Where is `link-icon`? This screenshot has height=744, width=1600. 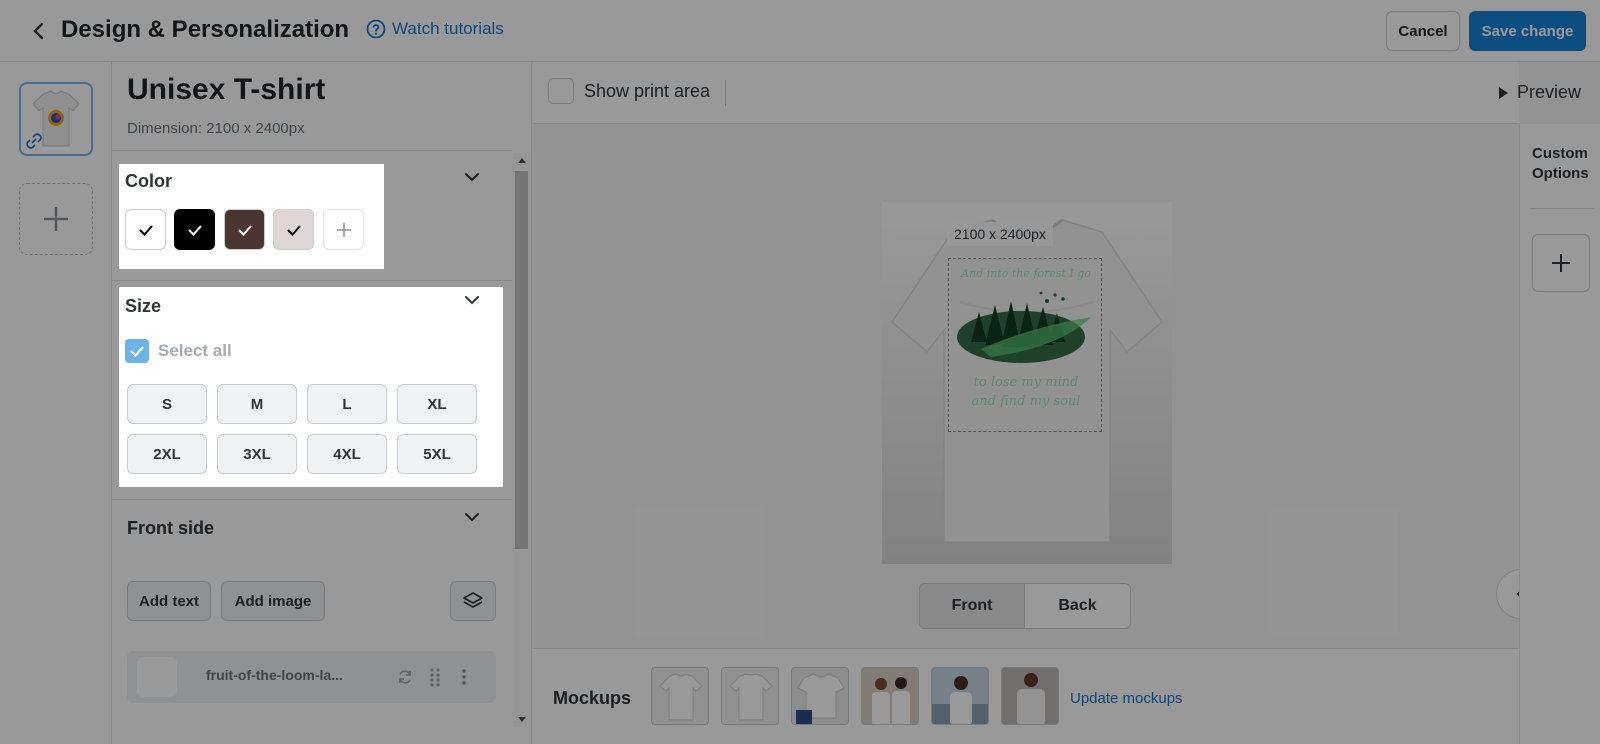 link-icon is located at coordinates (34, 141).